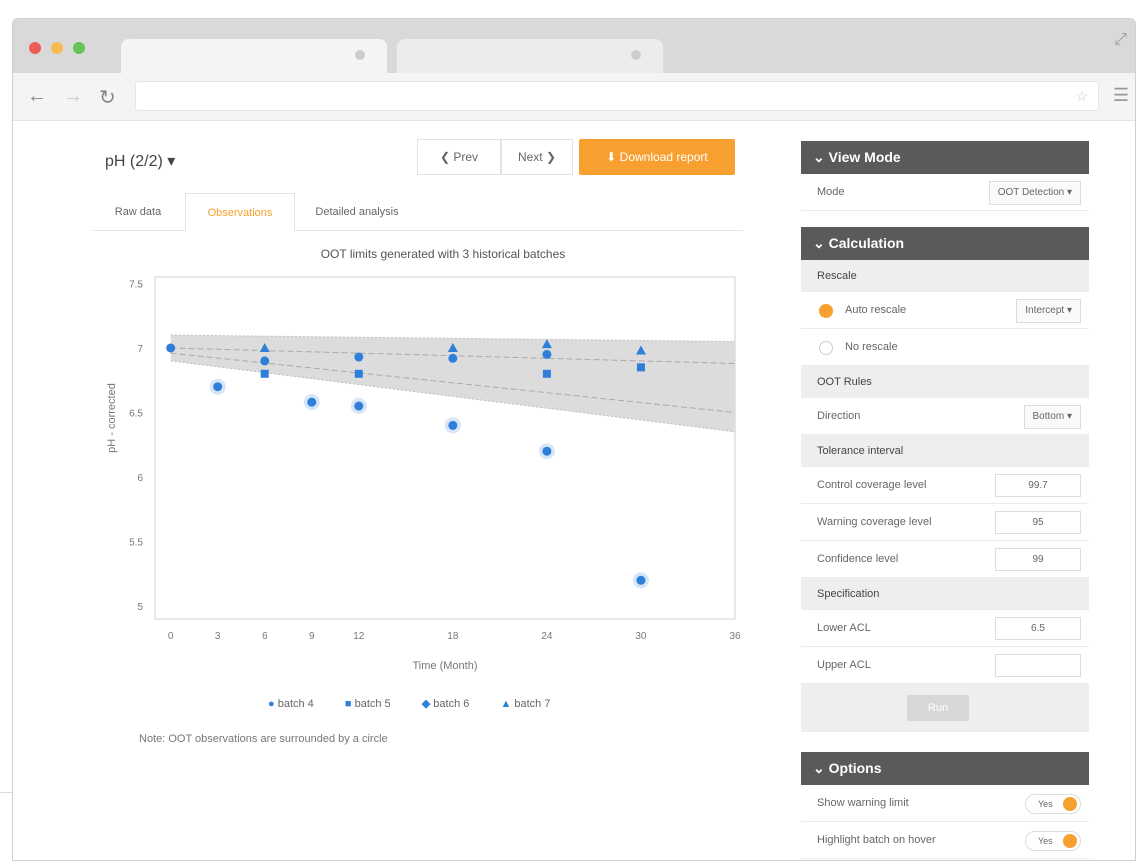 Image resolution: width=1136 pixels, height=861 pixels. I want to click on direction-select: Bottom ▾, so click(1052, 417).